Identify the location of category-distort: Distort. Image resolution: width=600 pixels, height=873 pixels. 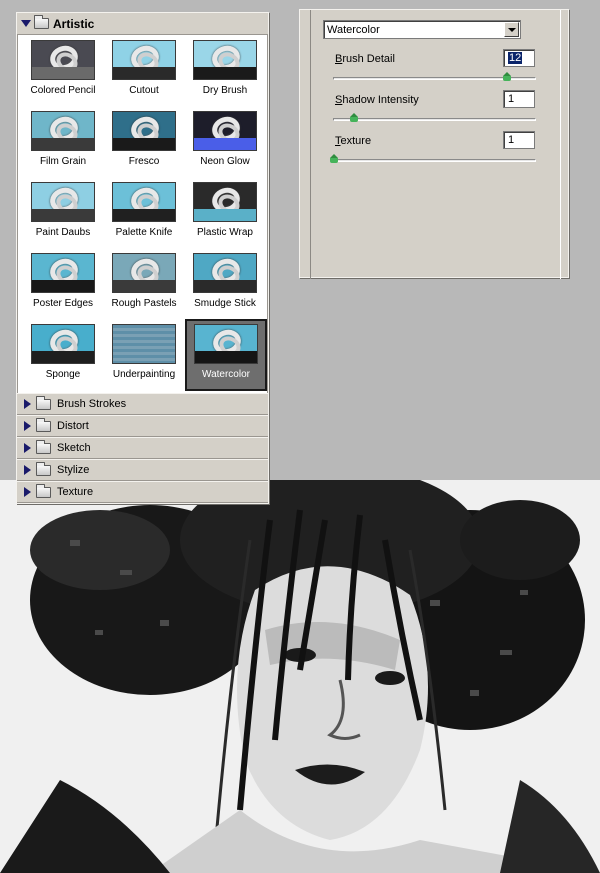
(142, 426).